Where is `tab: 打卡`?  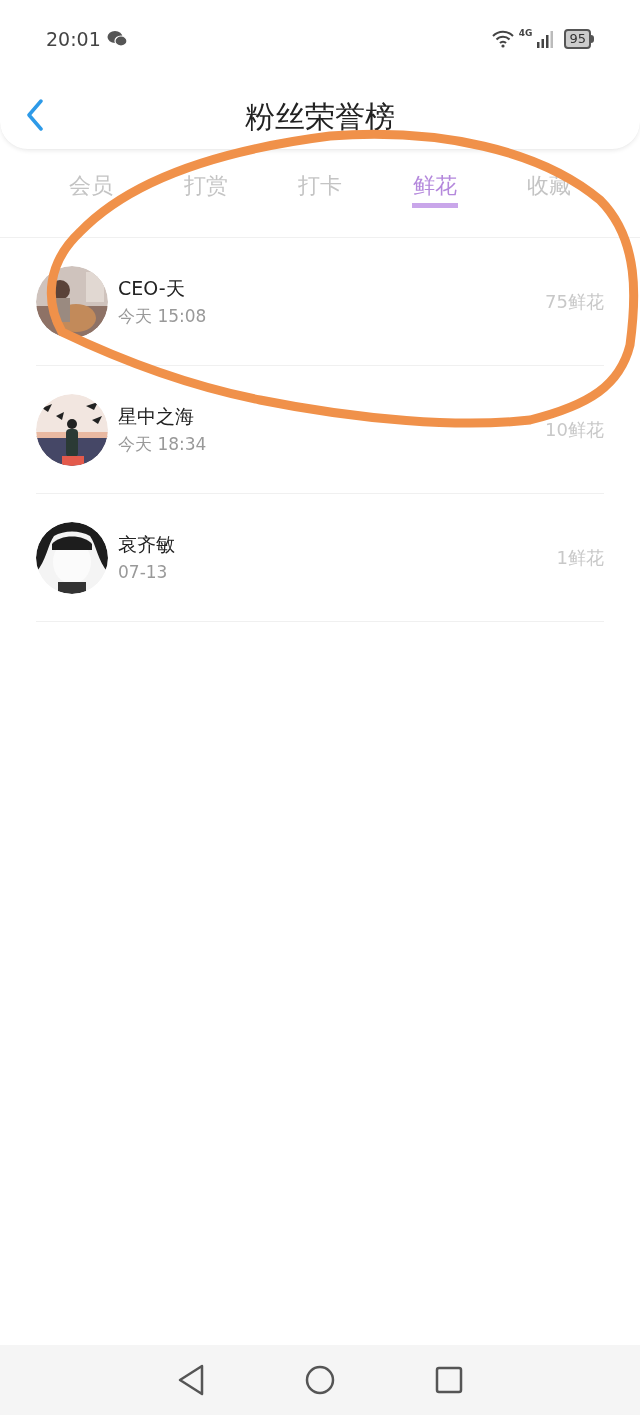
tab: 打卡 is located at coordinates (320, 188).